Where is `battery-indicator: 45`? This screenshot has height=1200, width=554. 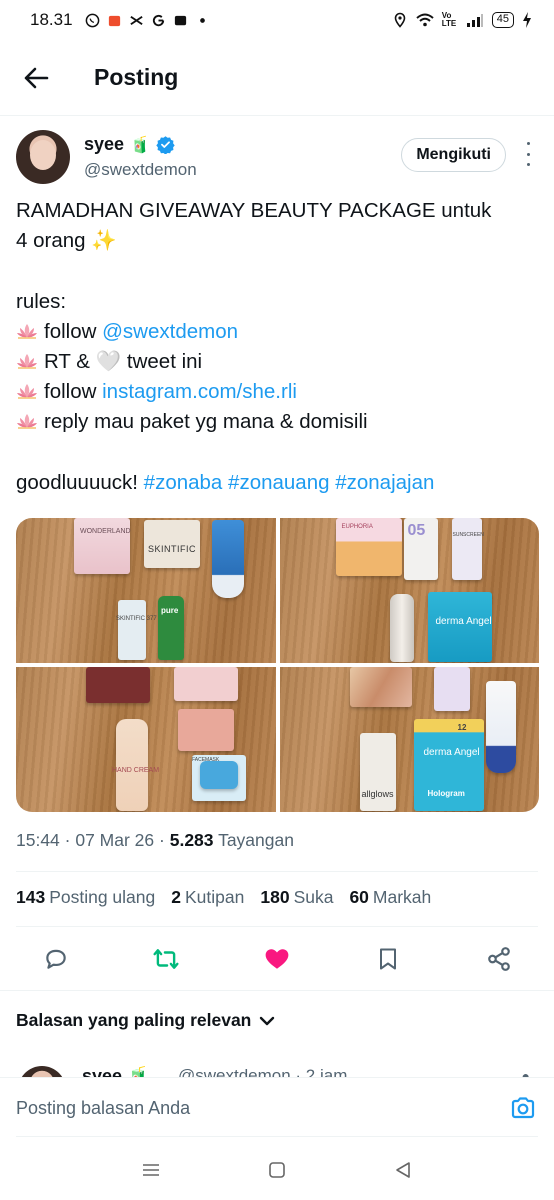 battery-indicator: 45 is located at coordinates (502, 20).